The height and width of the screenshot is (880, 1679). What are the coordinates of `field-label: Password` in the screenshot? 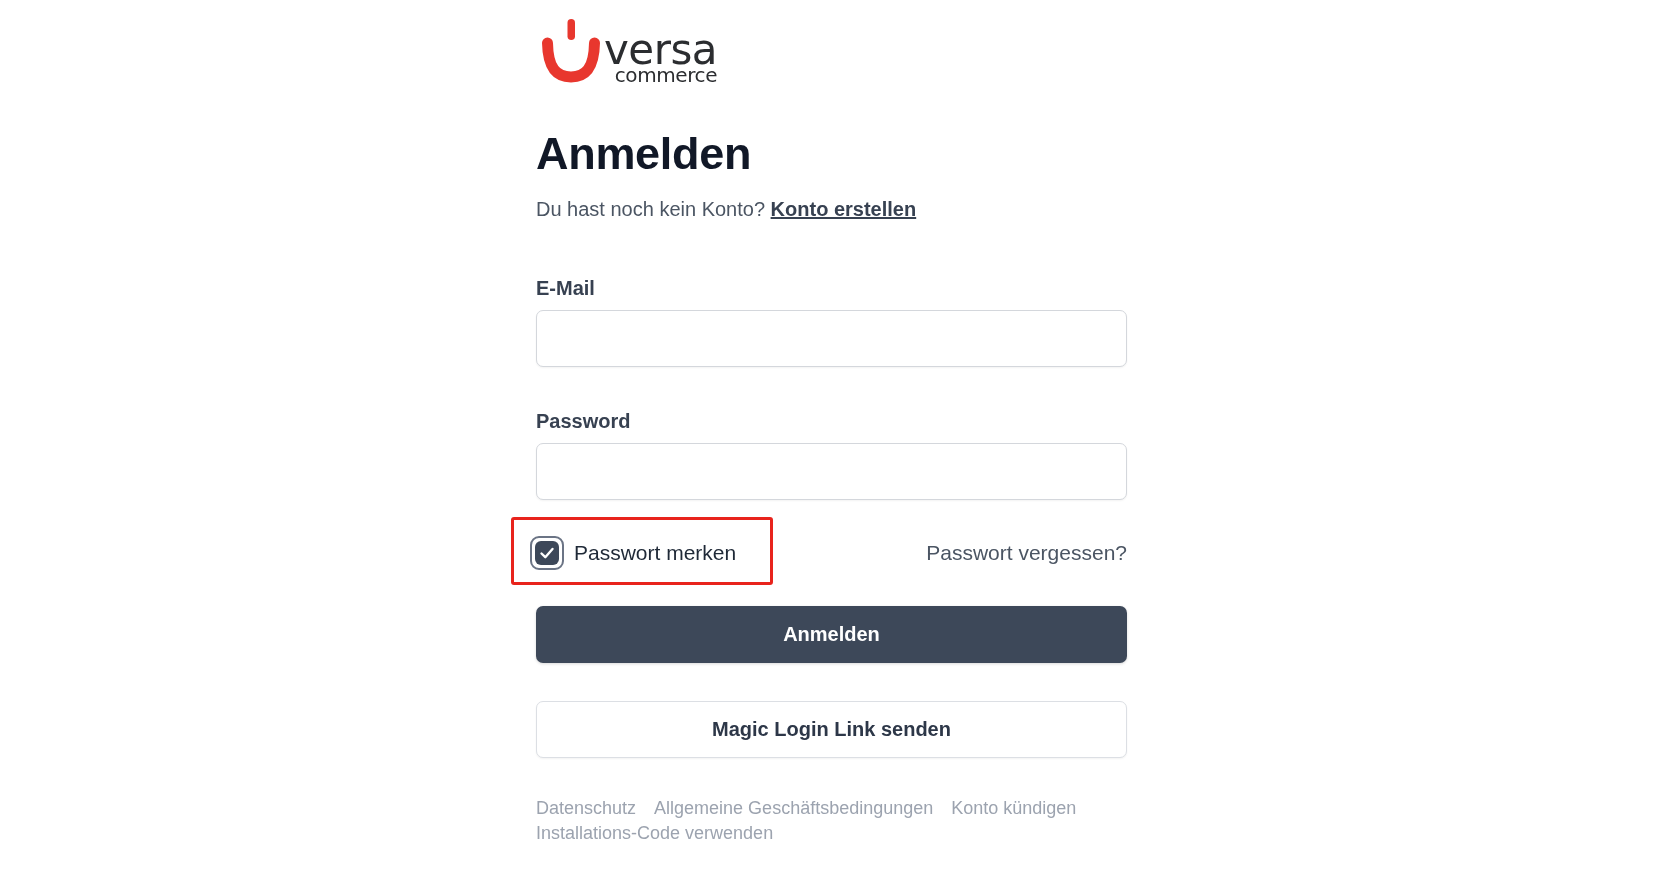 It's located at (583, 421).